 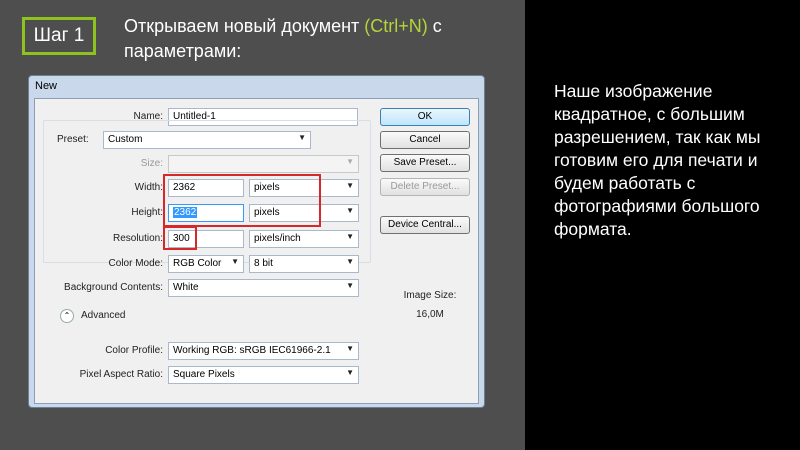 I want to click on color-profile-select: Working RGB: sRGB IEC61966-2.1 ▼, so click(x=263, y=351).